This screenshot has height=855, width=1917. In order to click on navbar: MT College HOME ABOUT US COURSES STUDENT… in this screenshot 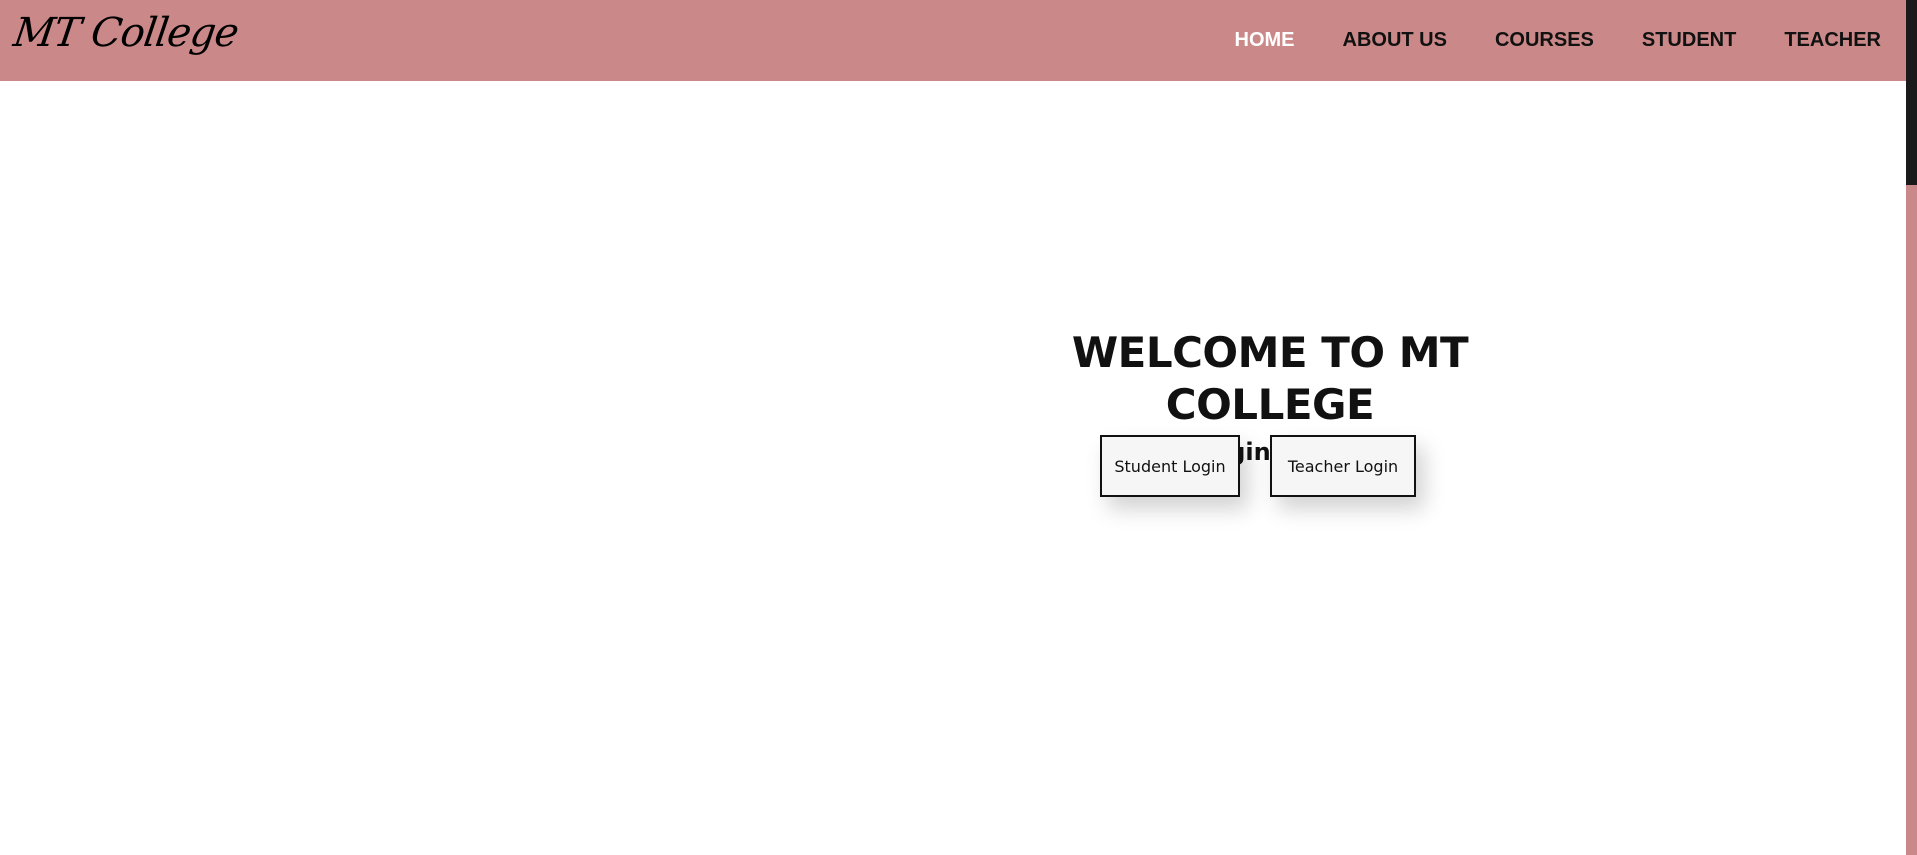, I will do `click(953, 40)`.